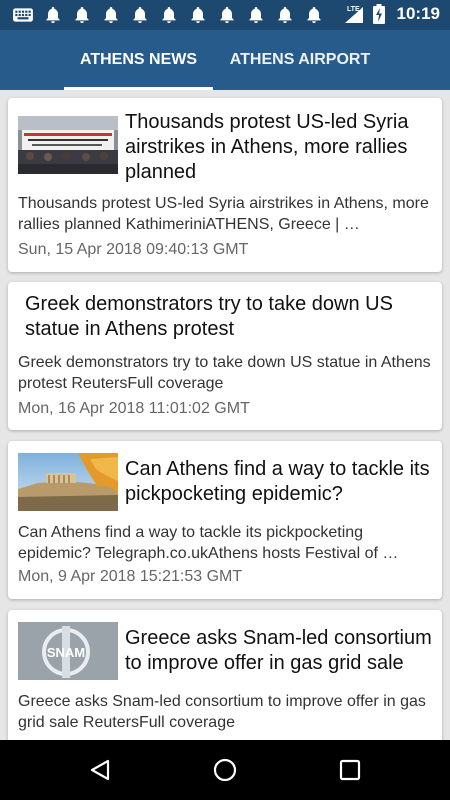  Describe the element at coordinates (300, 60) in the screenshot. I see `tab-athens-airport: ATHENS AIRPORT` at that location.